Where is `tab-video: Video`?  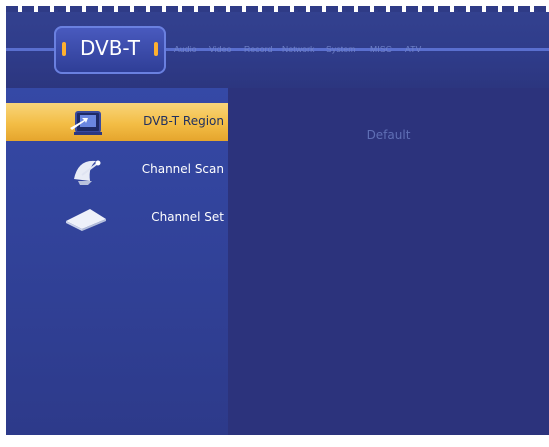
tab-video: Video is located at coordinates (220, 49).